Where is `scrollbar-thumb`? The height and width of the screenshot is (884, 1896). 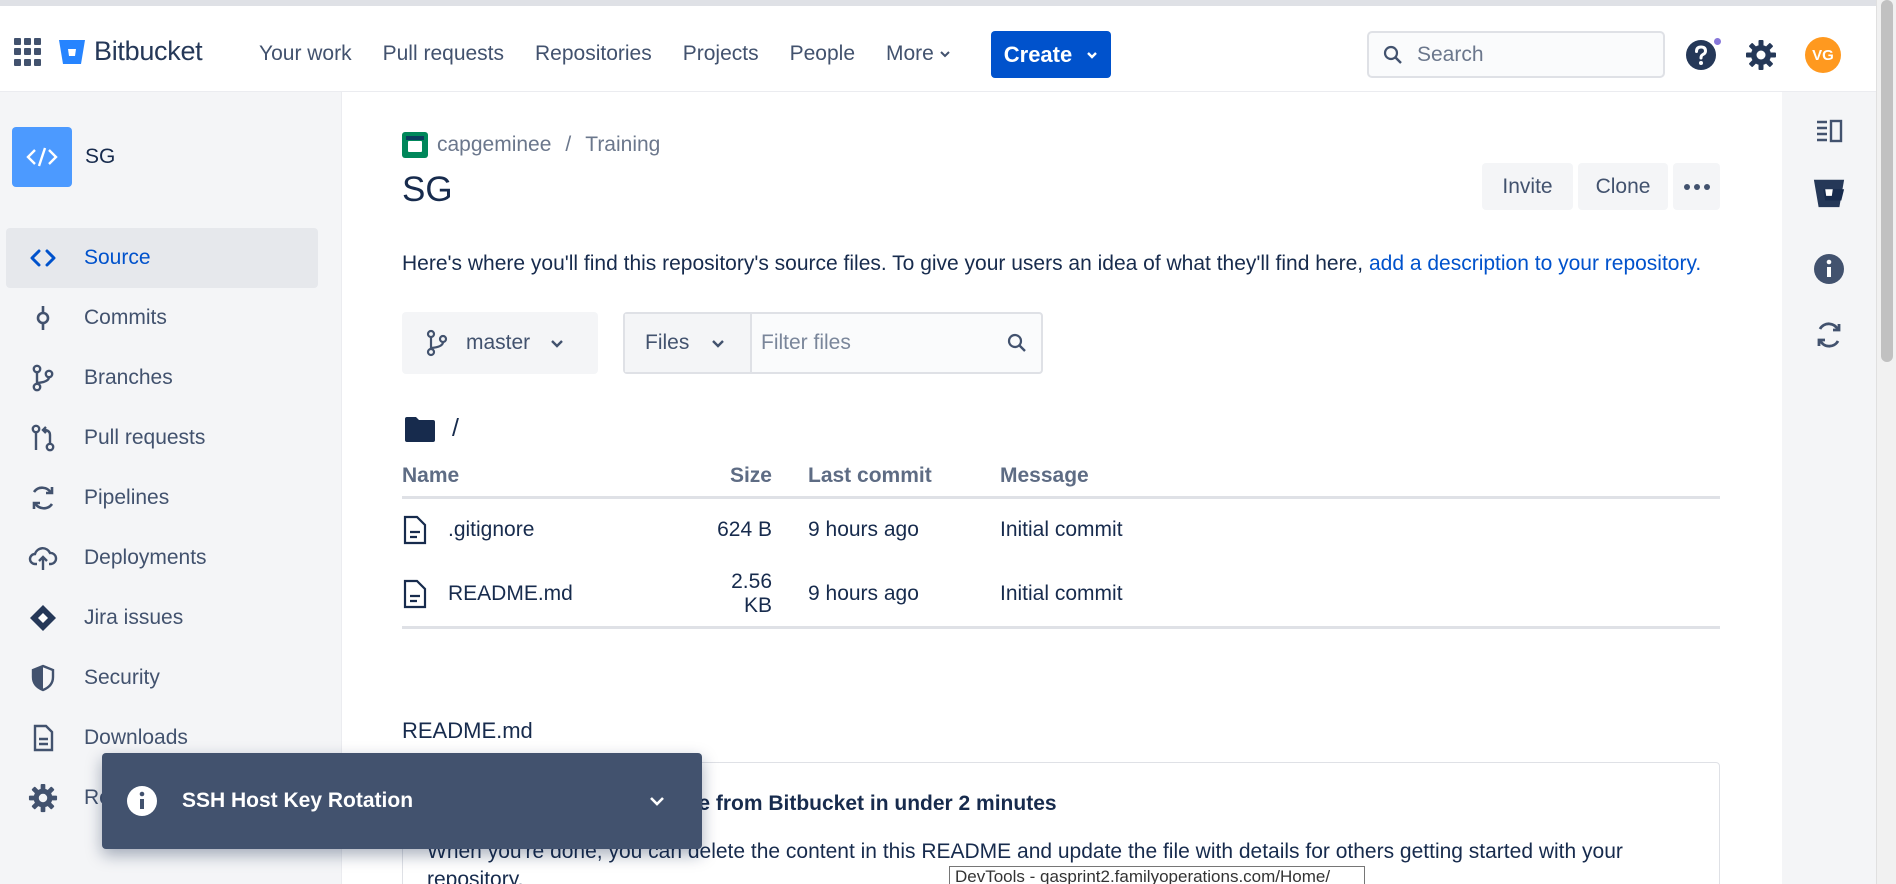
scrollbar-thumb is located at coordinates (1887, 181).